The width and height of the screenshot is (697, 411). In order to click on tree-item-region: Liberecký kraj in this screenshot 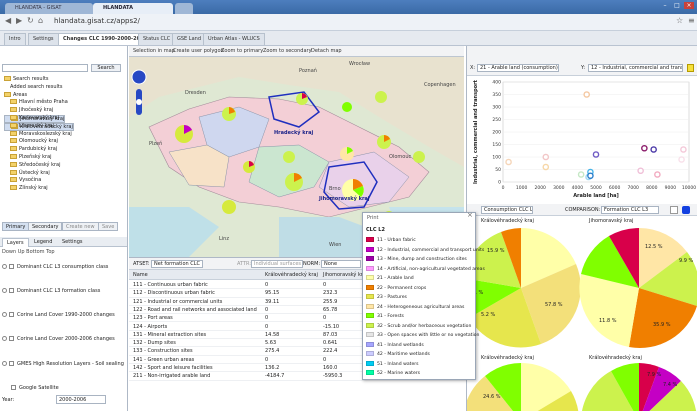, I will do `click(64, 126)`.